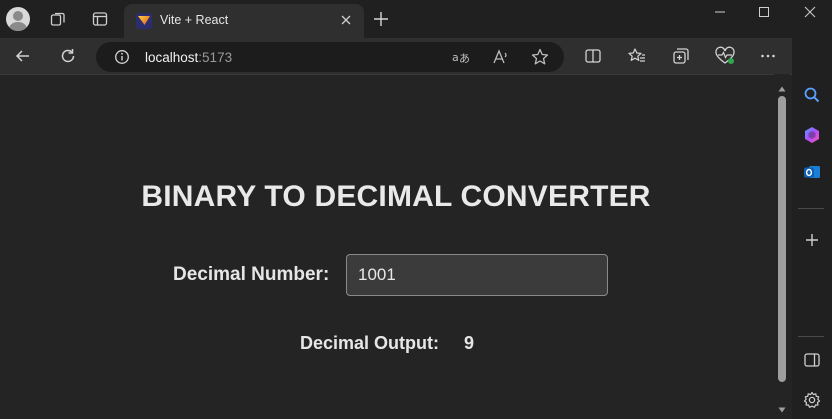 This screenshot has width=832, height=419. What do you see at coordinates (100, 19) in the screenshot?
I see `tab-actions-icon` at bounding box center [100, 19].